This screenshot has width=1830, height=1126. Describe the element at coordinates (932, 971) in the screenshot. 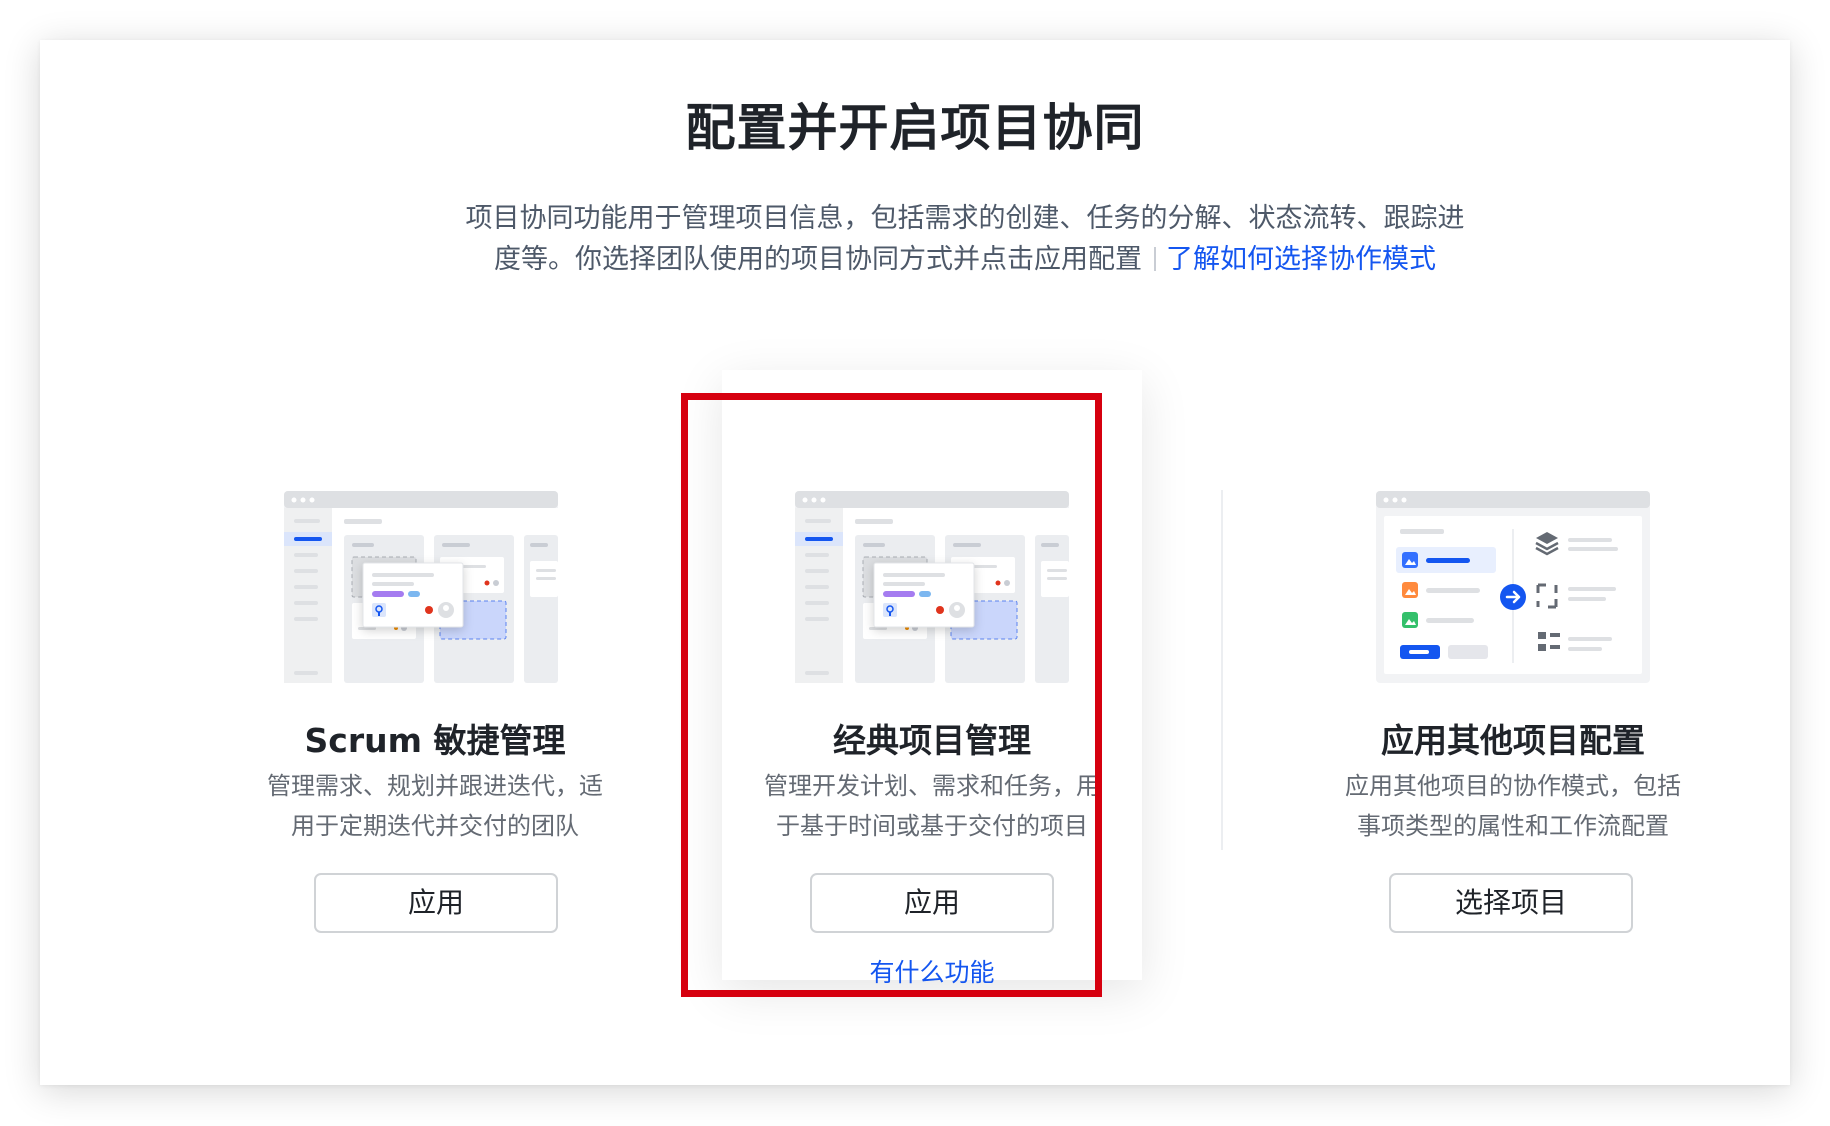

I see `what-features-link: 有什么功能` at that location.